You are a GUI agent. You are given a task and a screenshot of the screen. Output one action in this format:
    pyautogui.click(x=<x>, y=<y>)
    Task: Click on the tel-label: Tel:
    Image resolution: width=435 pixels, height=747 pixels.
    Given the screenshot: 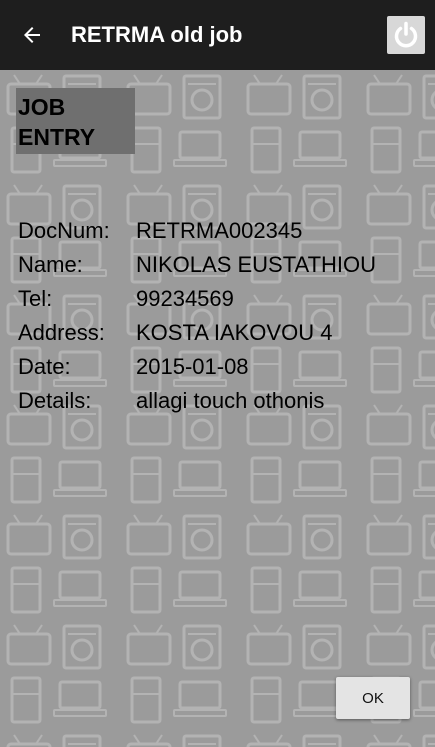 What is the action you would take?
    pyautogui.click(x=35, y=298)
    